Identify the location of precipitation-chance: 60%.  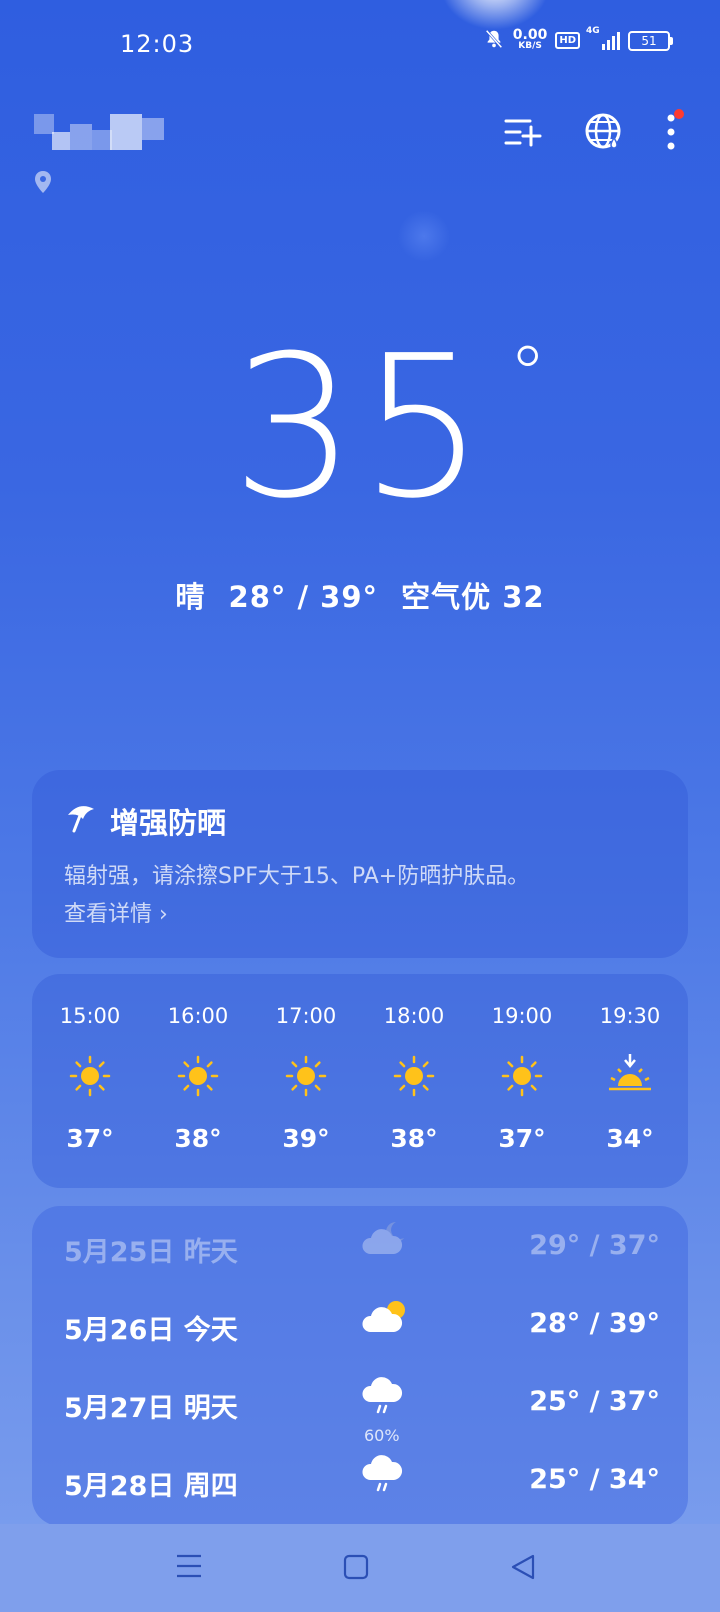
(382, 1435).